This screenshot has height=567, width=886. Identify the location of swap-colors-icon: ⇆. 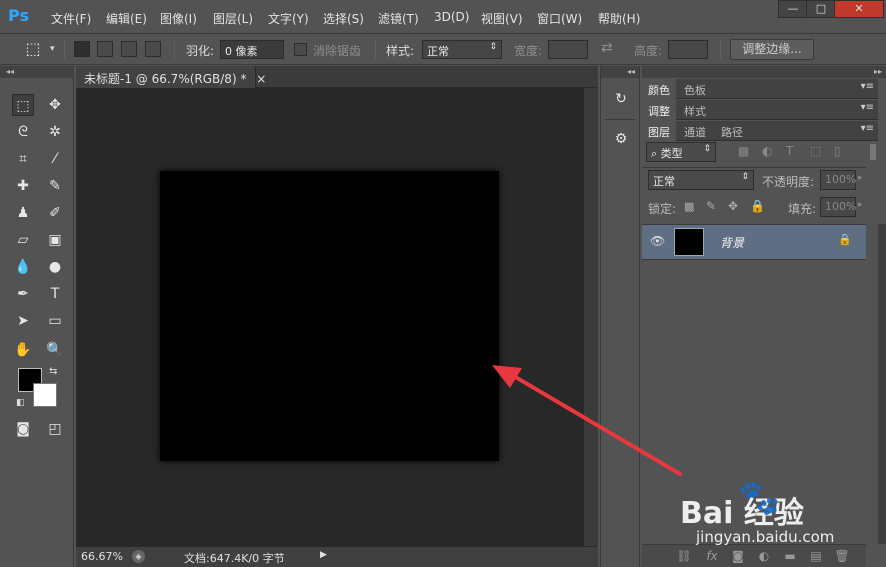
(53, 371).